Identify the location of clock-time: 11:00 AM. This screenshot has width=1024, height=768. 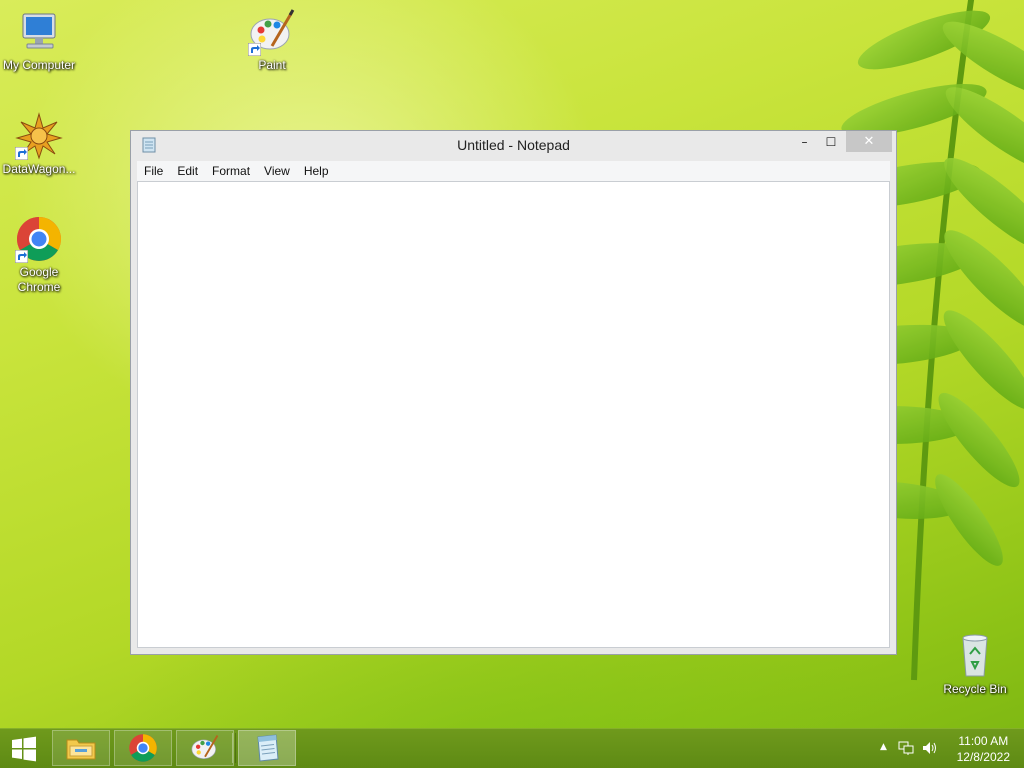
(983, 741).